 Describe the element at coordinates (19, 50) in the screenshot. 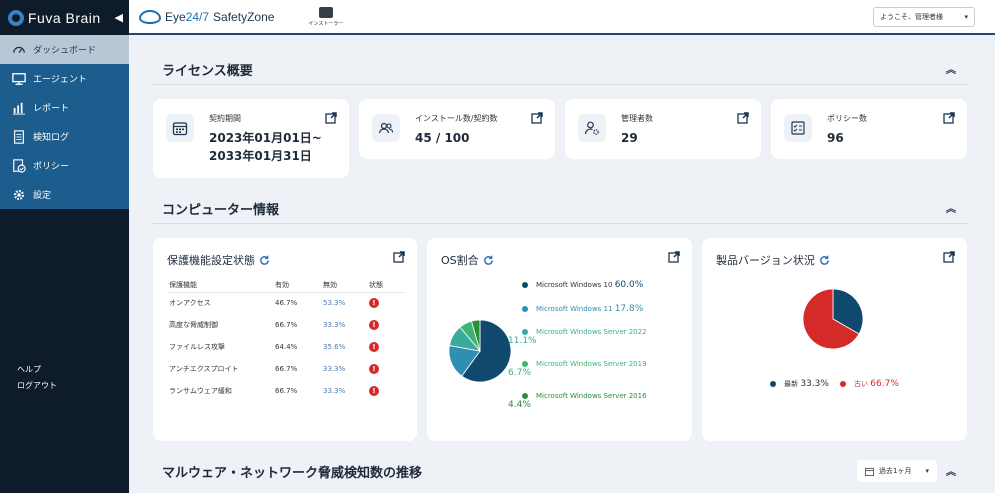

I see `speedometer-icon` at that location.